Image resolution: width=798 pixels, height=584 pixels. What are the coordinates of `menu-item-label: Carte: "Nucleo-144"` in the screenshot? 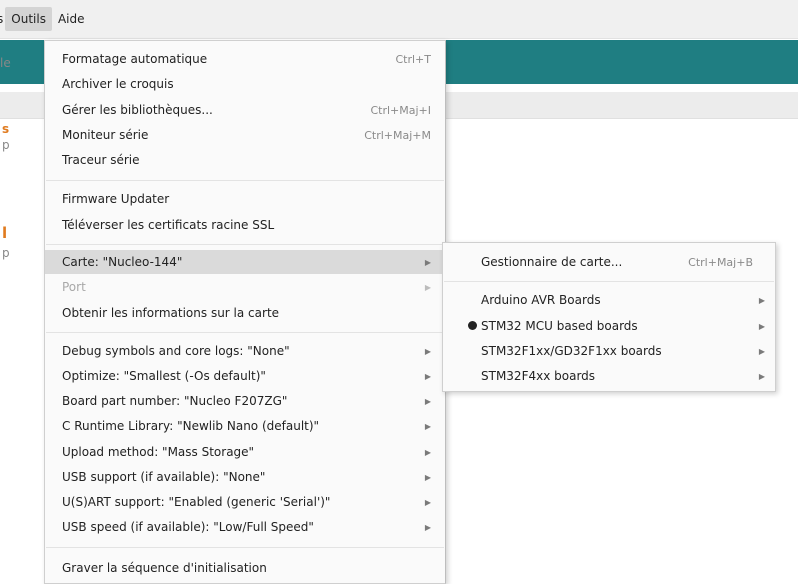 It's located at (122, 262).